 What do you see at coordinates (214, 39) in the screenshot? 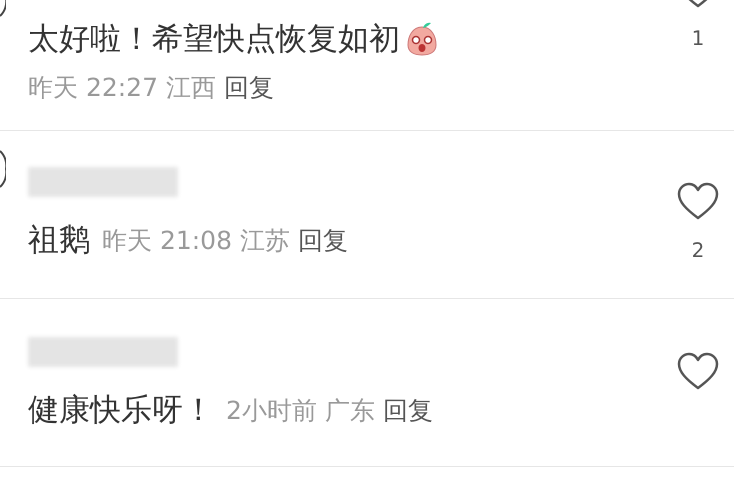
I see `comment-text: 太好啦！希望快点恢复如初` at bounding box center [214, 39].